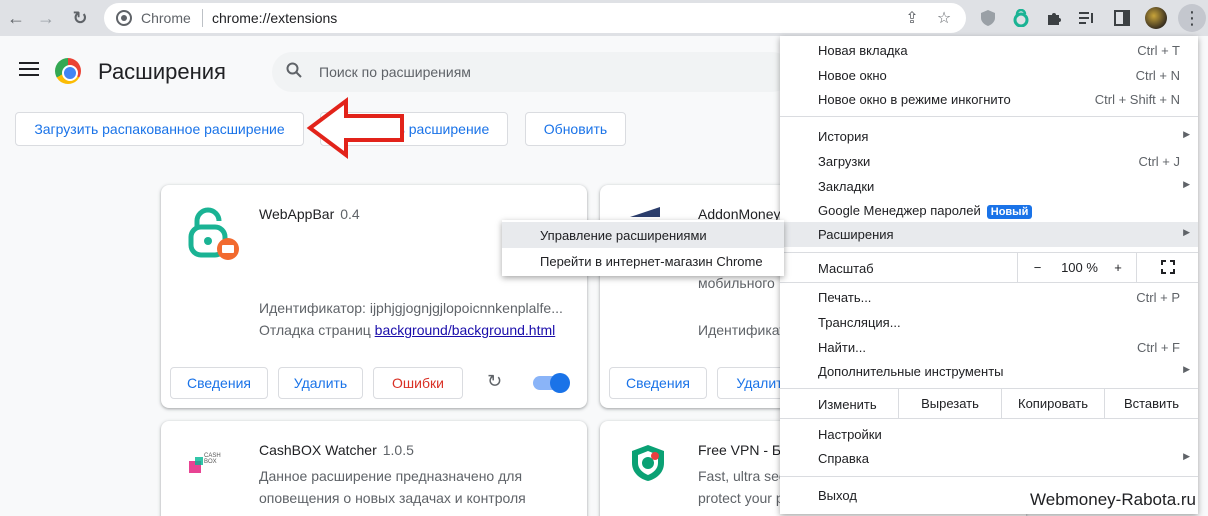 The image size is (1208, 516). Describe the element at coordinates (1037, 267) in the screenshot. I see `zoom-out-button: −` at that location.